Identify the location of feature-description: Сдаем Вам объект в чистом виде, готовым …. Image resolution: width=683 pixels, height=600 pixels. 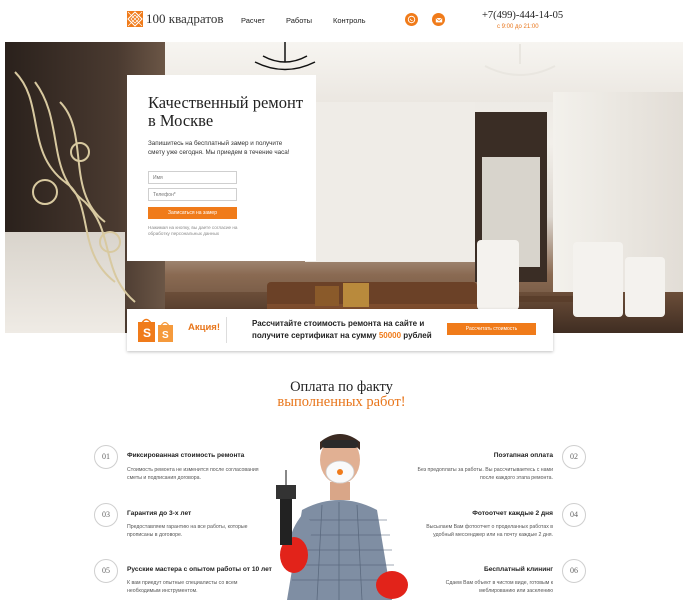
(499, 587).